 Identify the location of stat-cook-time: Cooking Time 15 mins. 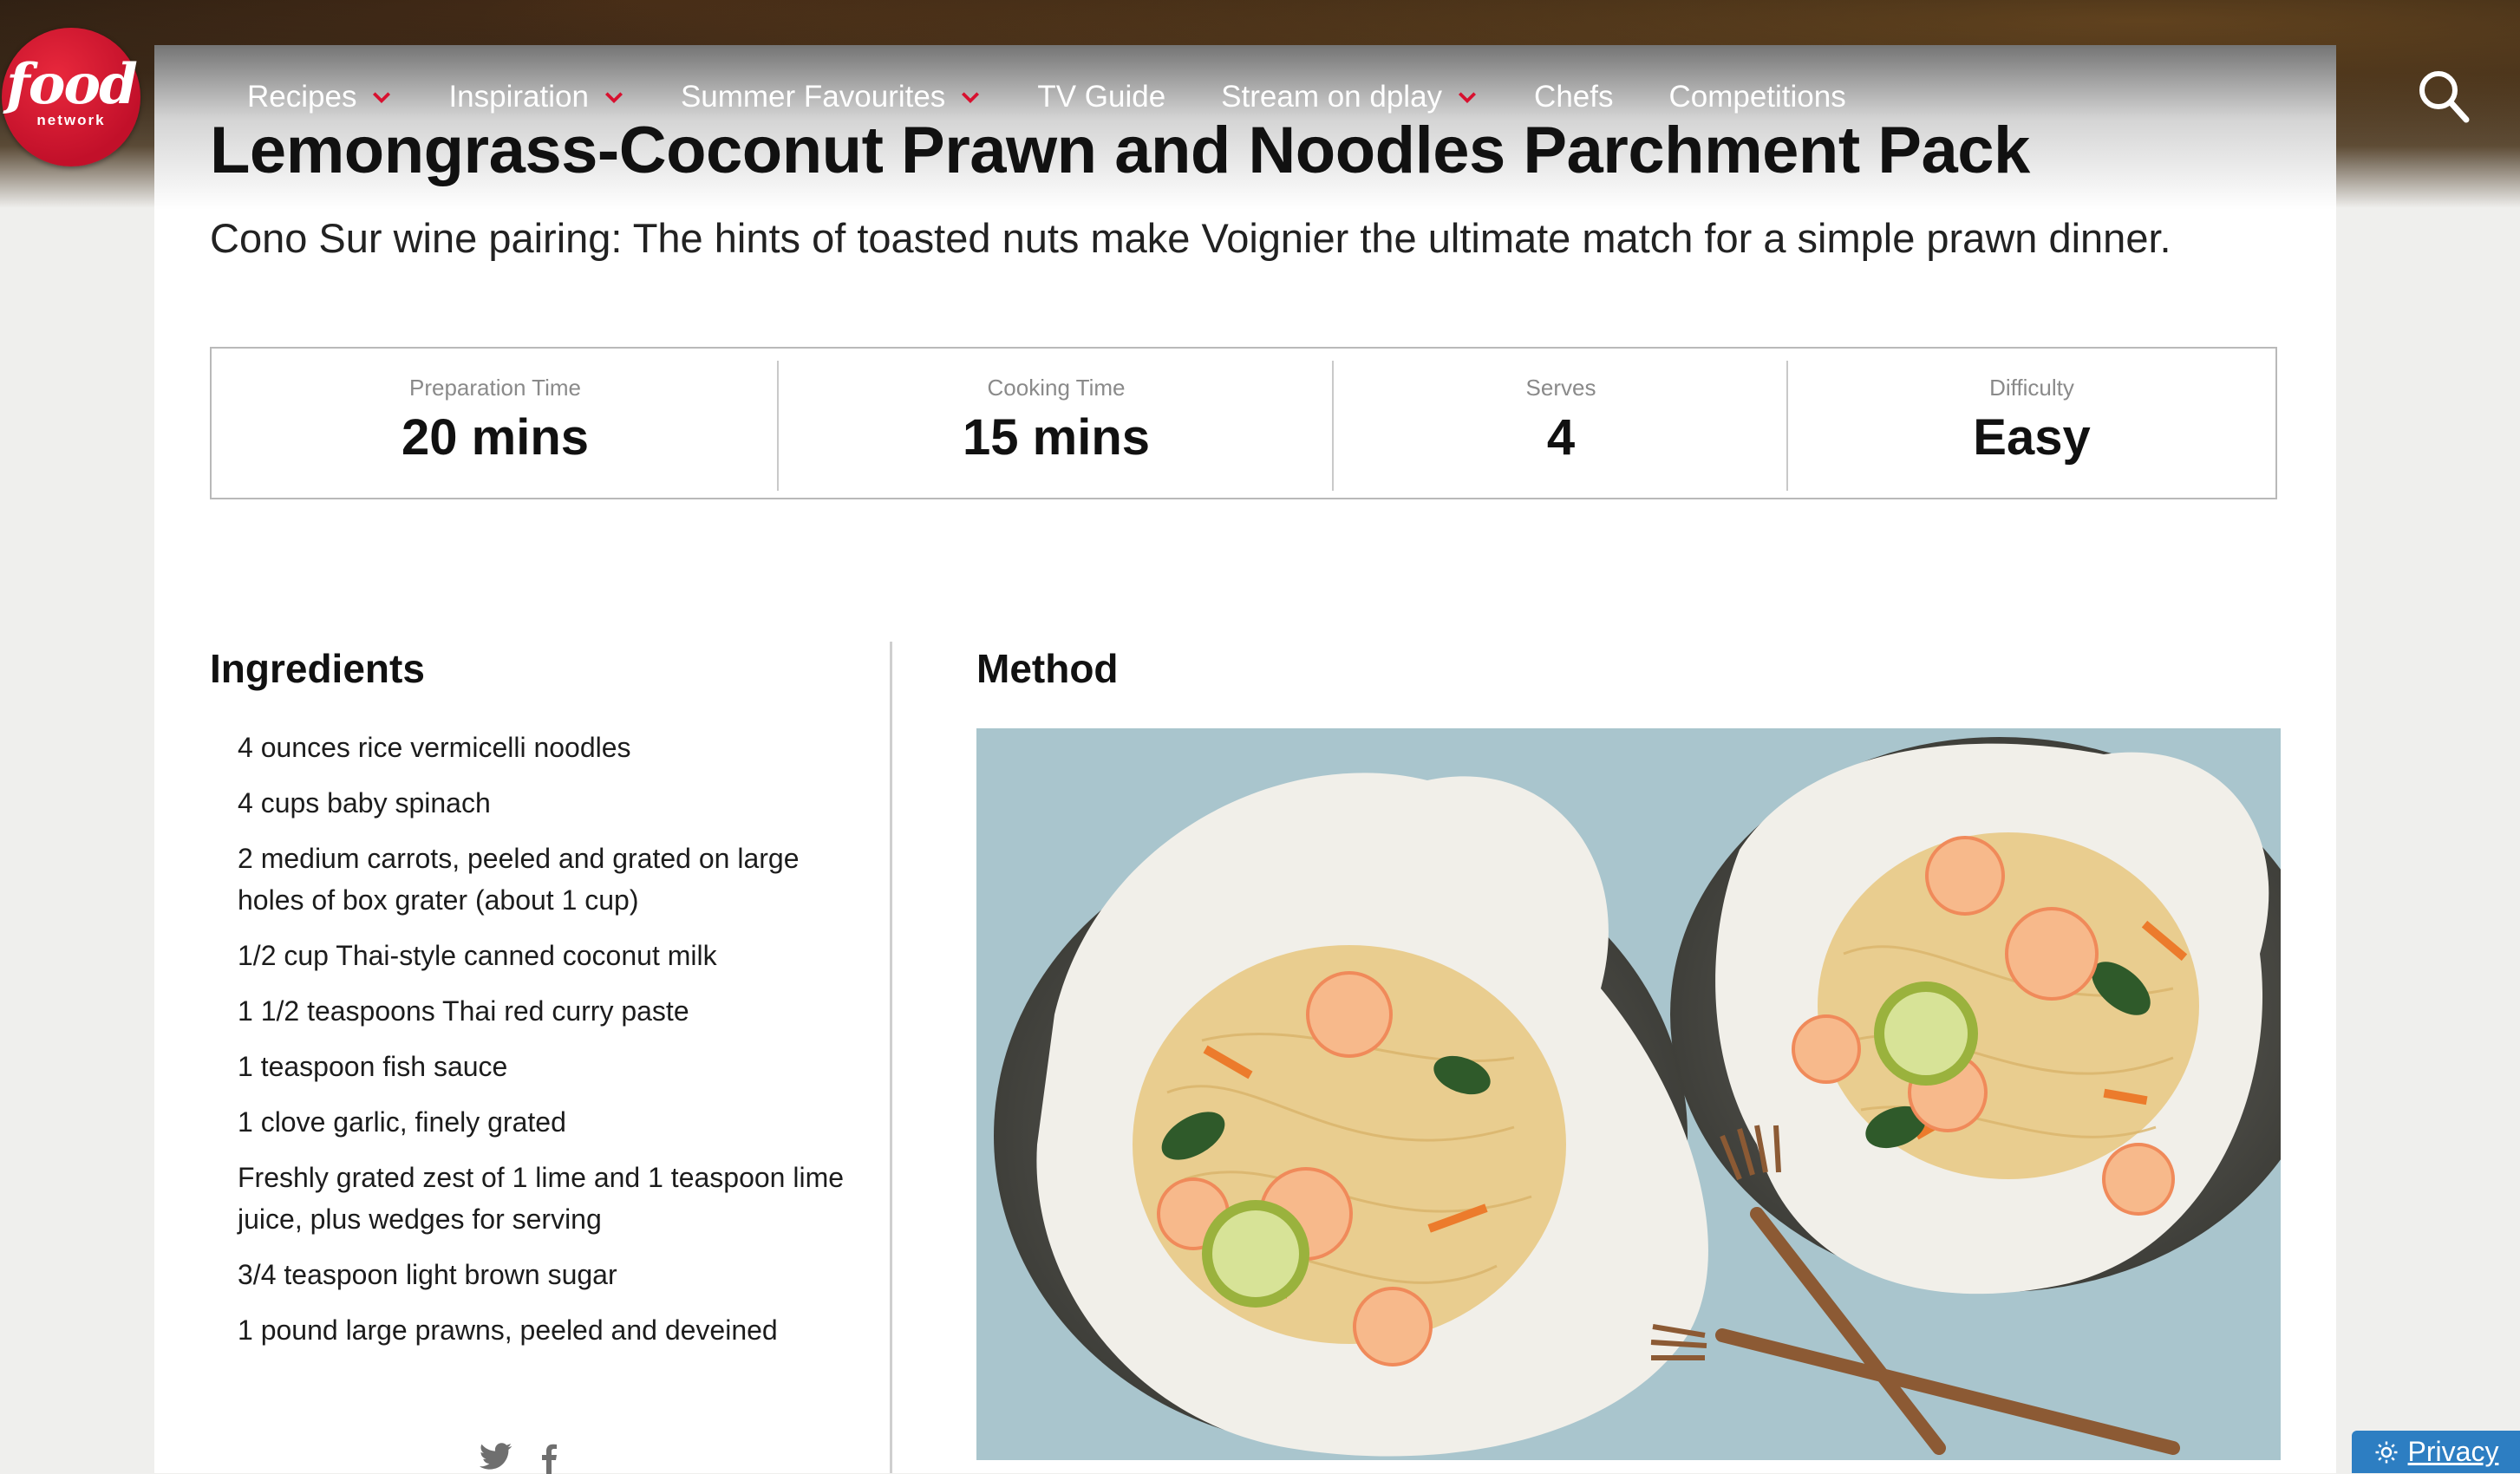
(1056, 423).